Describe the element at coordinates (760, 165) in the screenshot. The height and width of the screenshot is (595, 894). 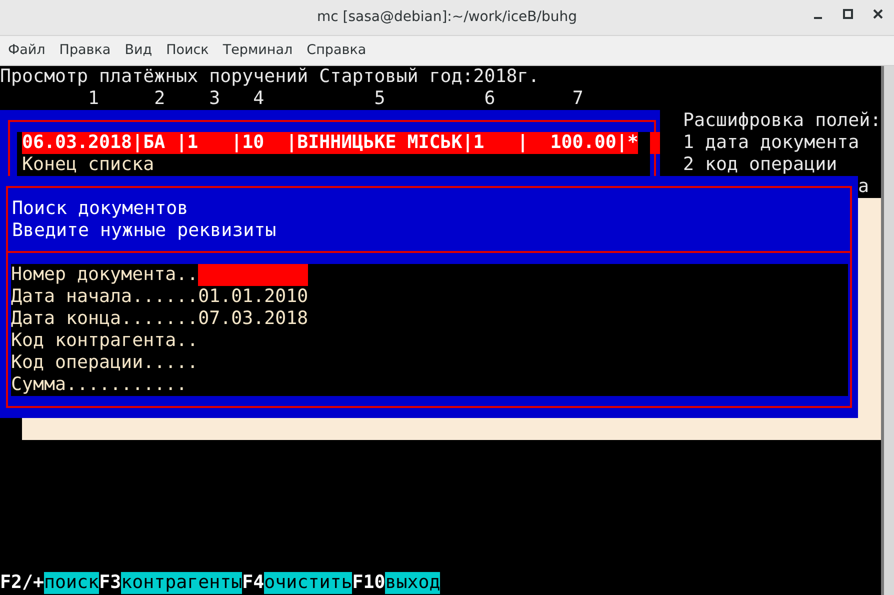
I see `legend-line: 2 код операции` at that location.